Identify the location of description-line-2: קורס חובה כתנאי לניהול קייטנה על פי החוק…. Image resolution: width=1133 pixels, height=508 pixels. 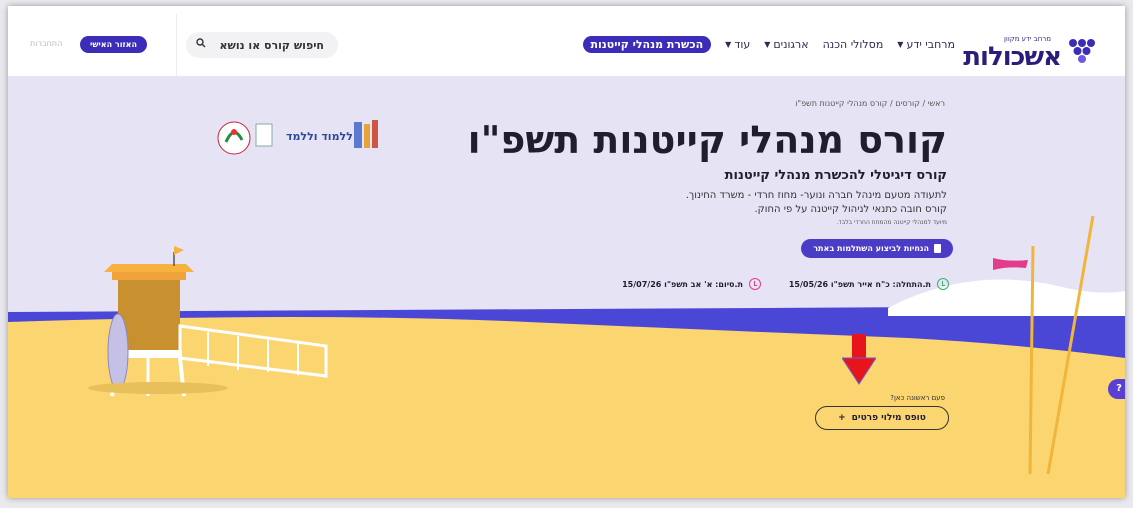
(850, 209).